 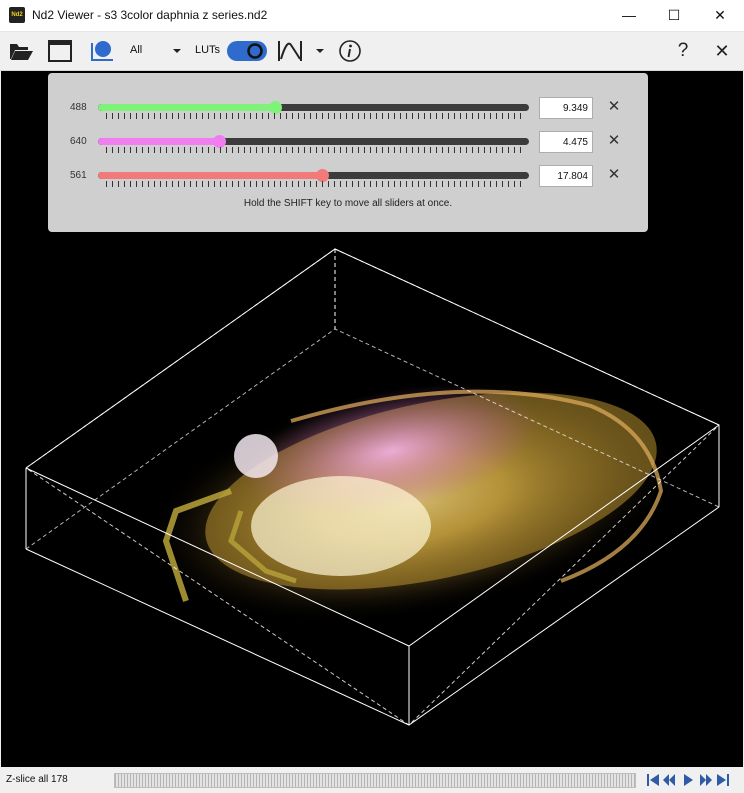 I want to click on status-bar: Z-slice all 178, so click(x=372, y=780).